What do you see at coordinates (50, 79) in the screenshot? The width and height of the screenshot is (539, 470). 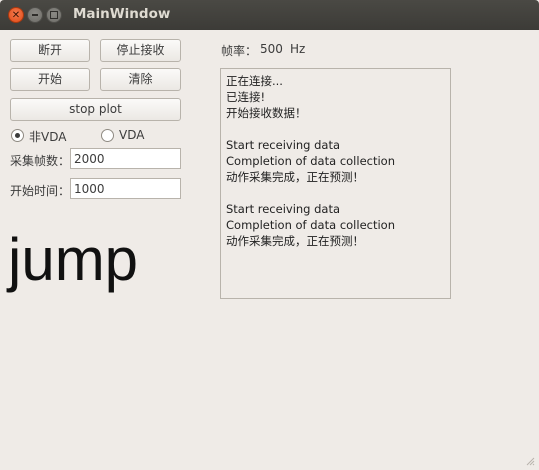 I see `start-button: 开始` at bounding box center [50, 79].